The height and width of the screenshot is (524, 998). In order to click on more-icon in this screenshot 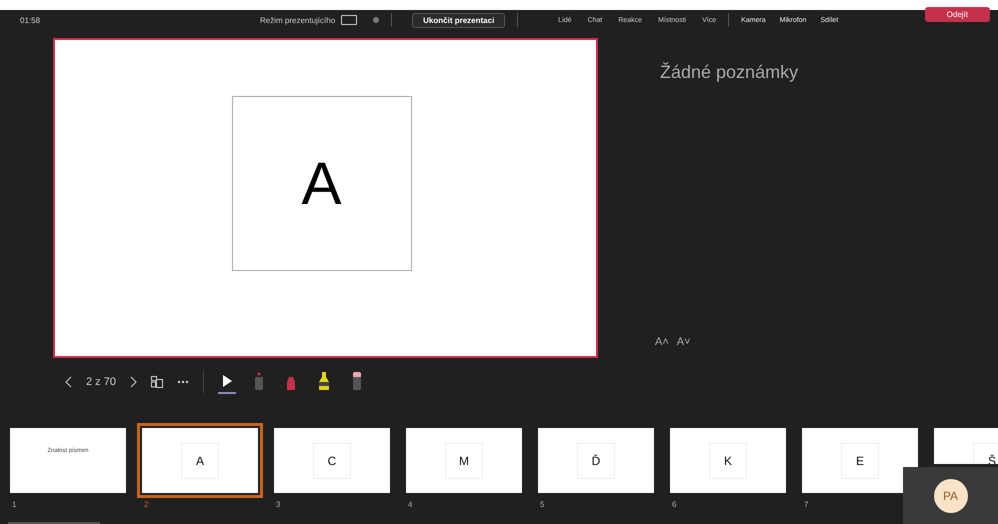, I will do `click(182, 382)`.